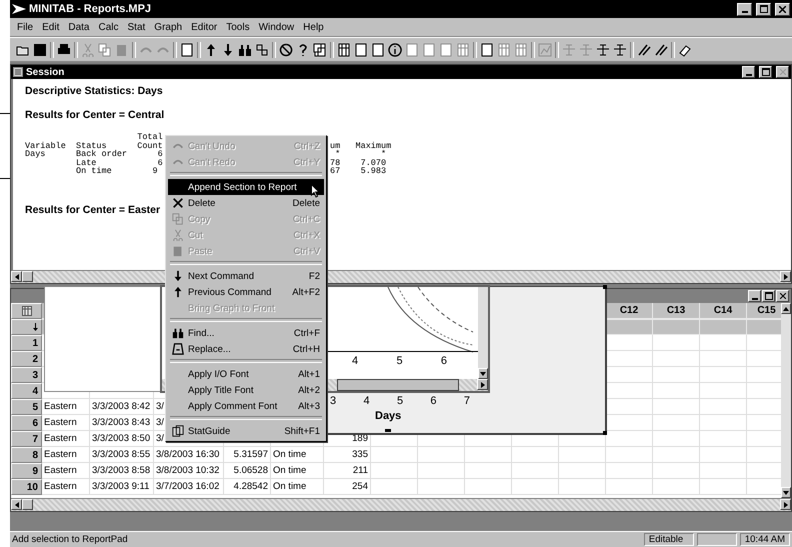 The height and width of the screenshot is (547, 792). What do you see at coordinates (347, 471) in the screenshot?
I see `table-cell: 211` at bounding box center [347, 471].